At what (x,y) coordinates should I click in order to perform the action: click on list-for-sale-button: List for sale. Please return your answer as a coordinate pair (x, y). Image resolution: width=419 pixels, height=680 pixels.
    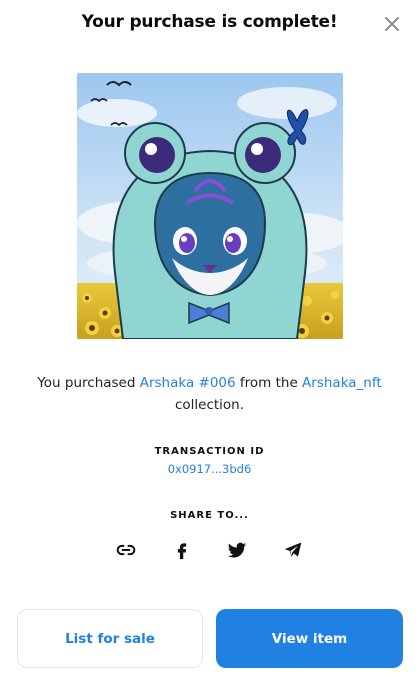
    Looking at the image, I should click on (110, 638).